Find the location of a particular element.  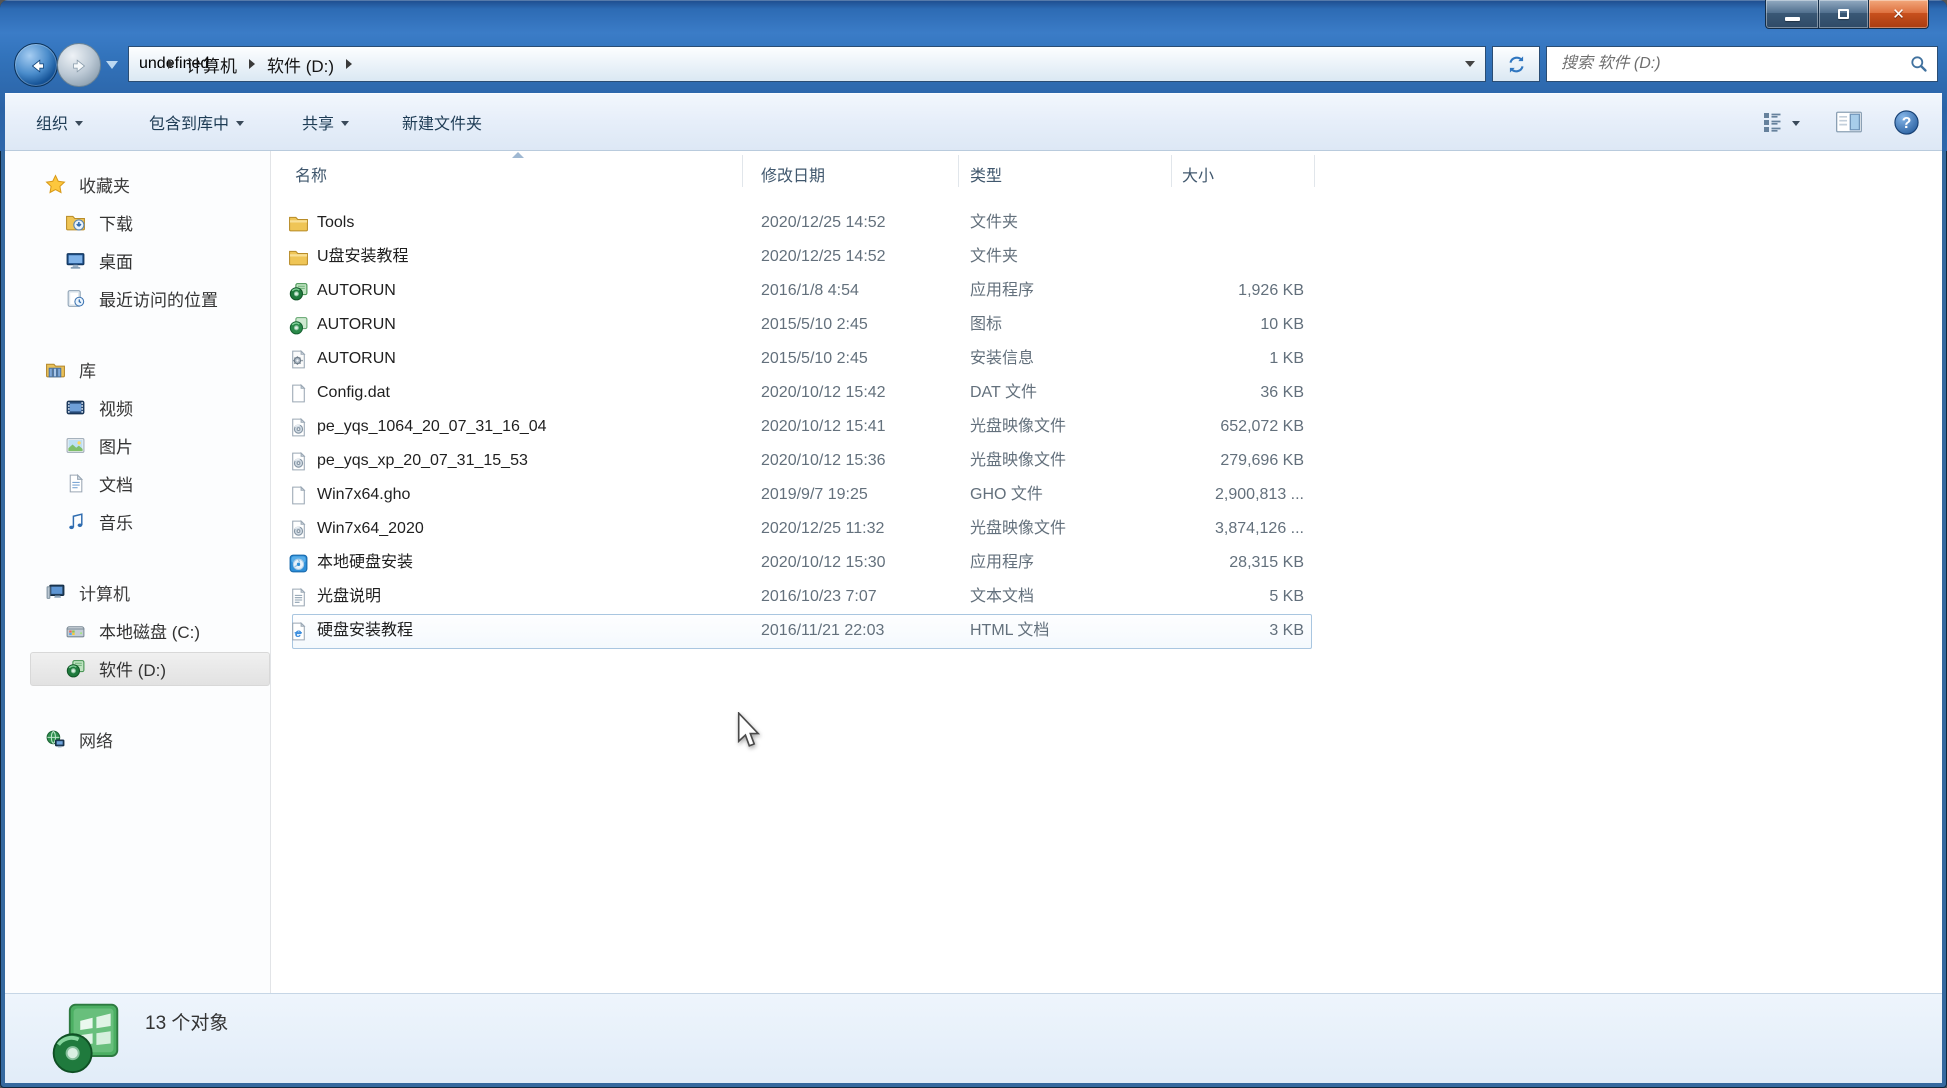

sidebar-item-videos: 视频 is located at coordinates (137, 407).